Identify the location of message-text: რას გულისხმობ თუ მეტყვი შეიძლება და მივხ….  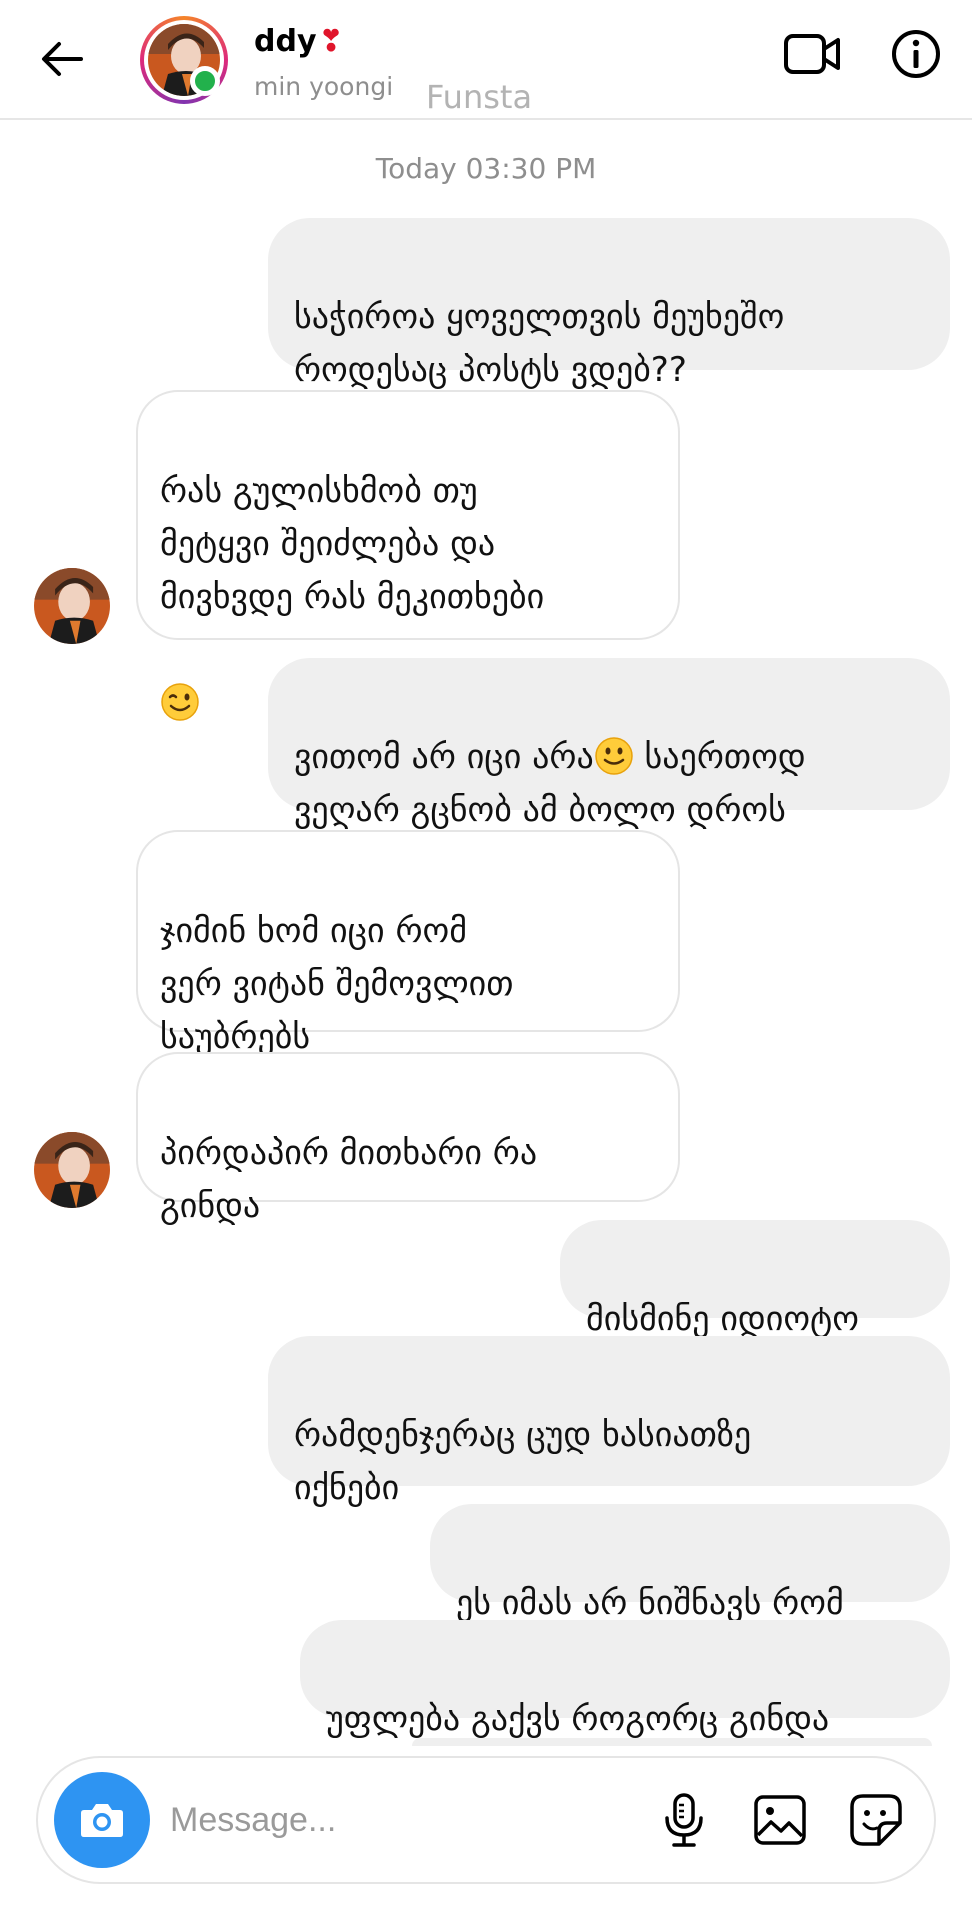
(352, 544).